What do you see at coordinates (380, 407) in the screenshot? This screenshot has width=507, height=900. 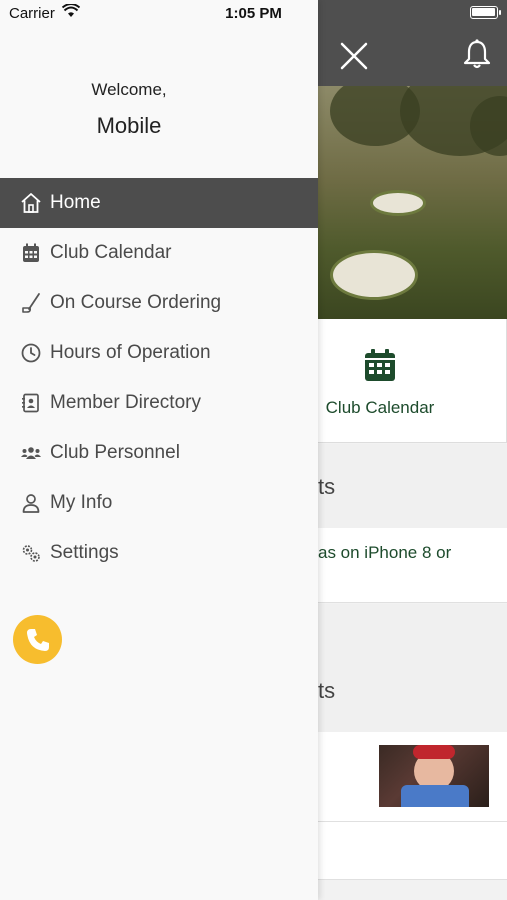 I see `club-calendar-tile-label: Club Calendar` at bounding box center [380, 407].